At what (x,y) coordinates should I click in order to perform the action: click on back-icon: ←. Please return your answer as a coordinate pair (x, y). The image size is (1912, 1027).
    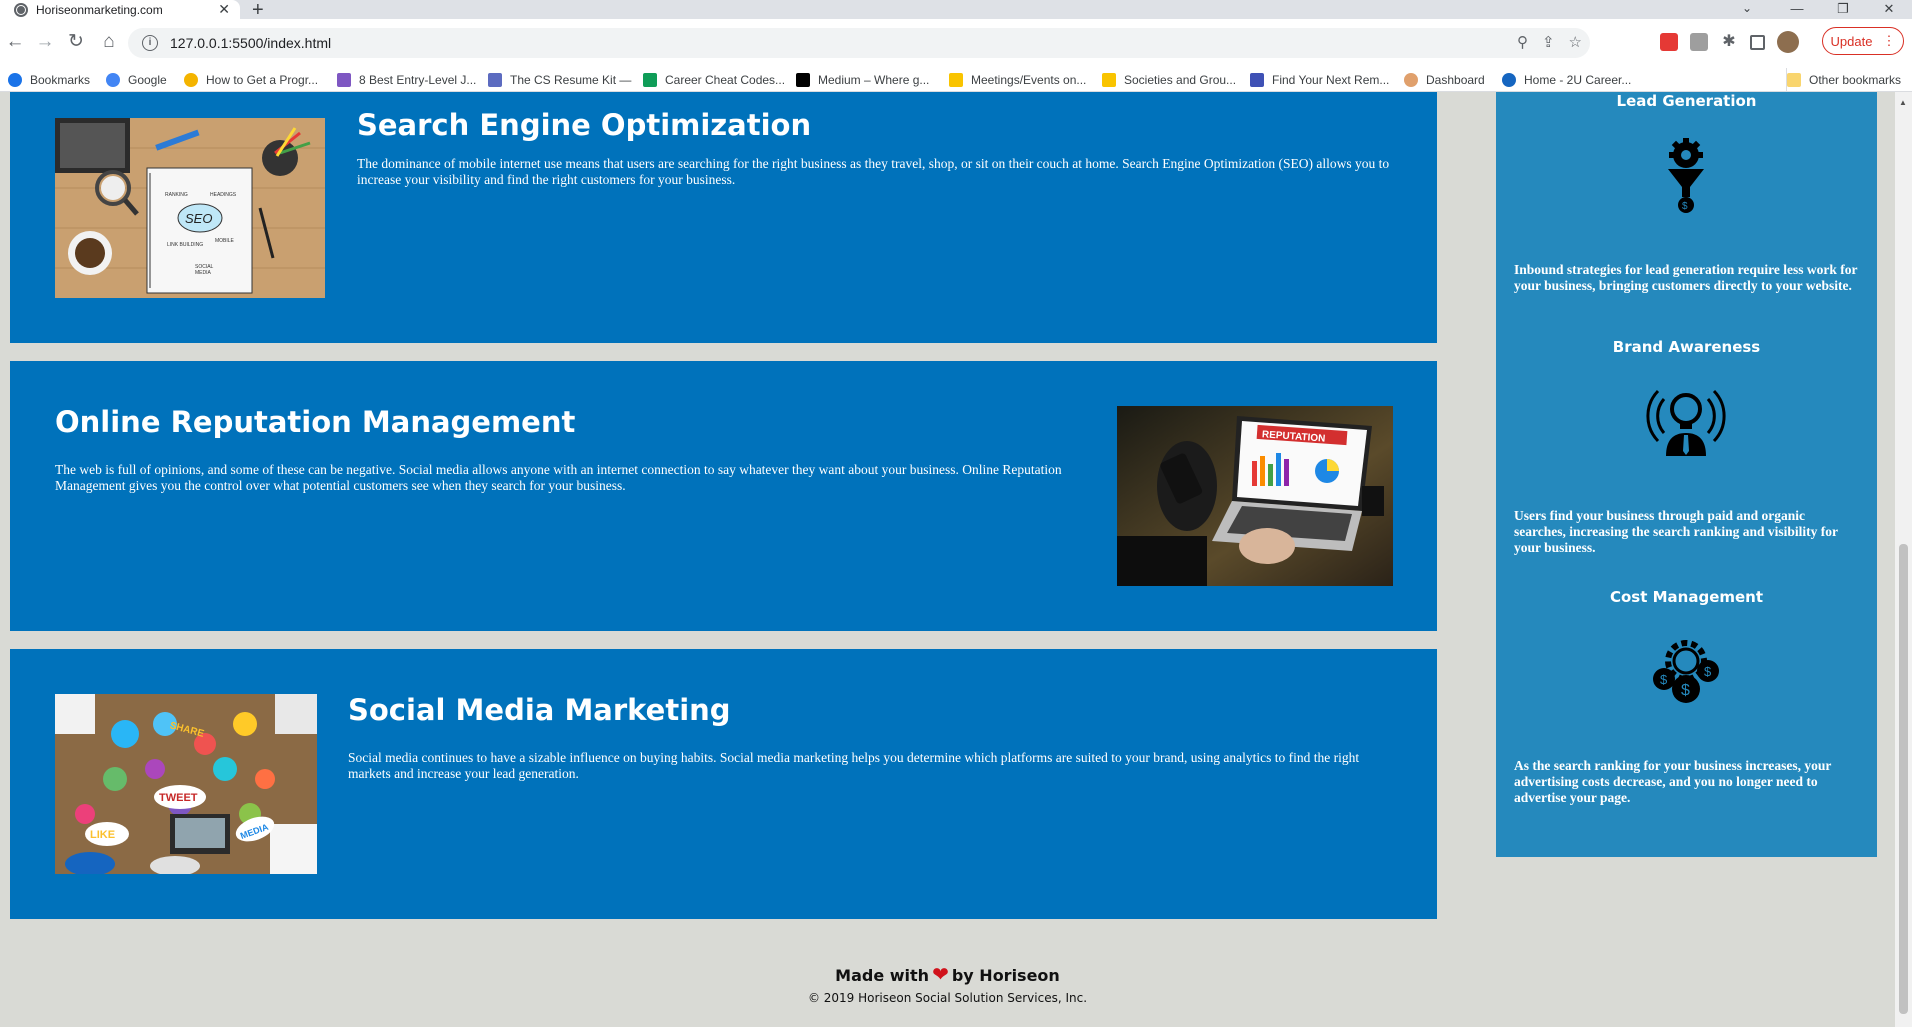
    Looking at the image, I should click on (15, 42).